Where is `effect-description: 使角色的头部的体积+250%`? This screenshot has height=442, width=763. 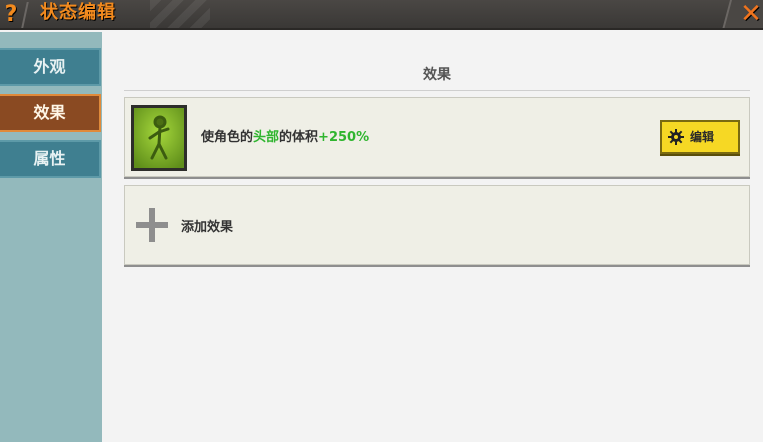 effect-description: 使角色的头部的体积+250% is located at coordinates (285, 135).